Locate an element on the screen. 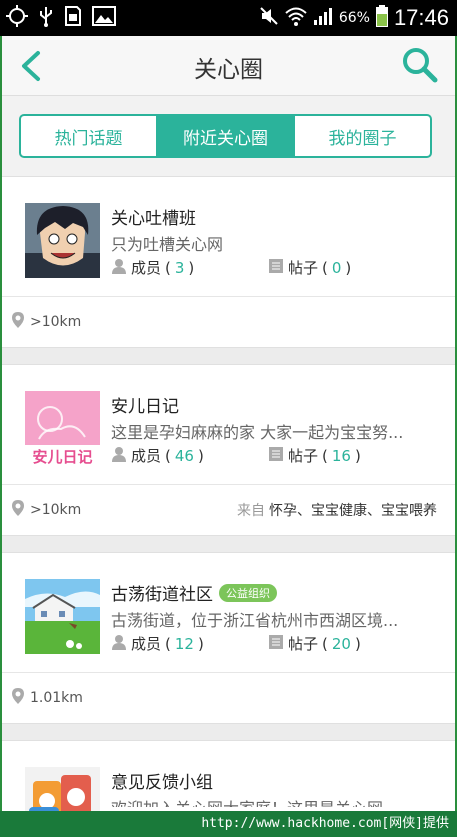  usb-icon is located at coordinates (46, 18).